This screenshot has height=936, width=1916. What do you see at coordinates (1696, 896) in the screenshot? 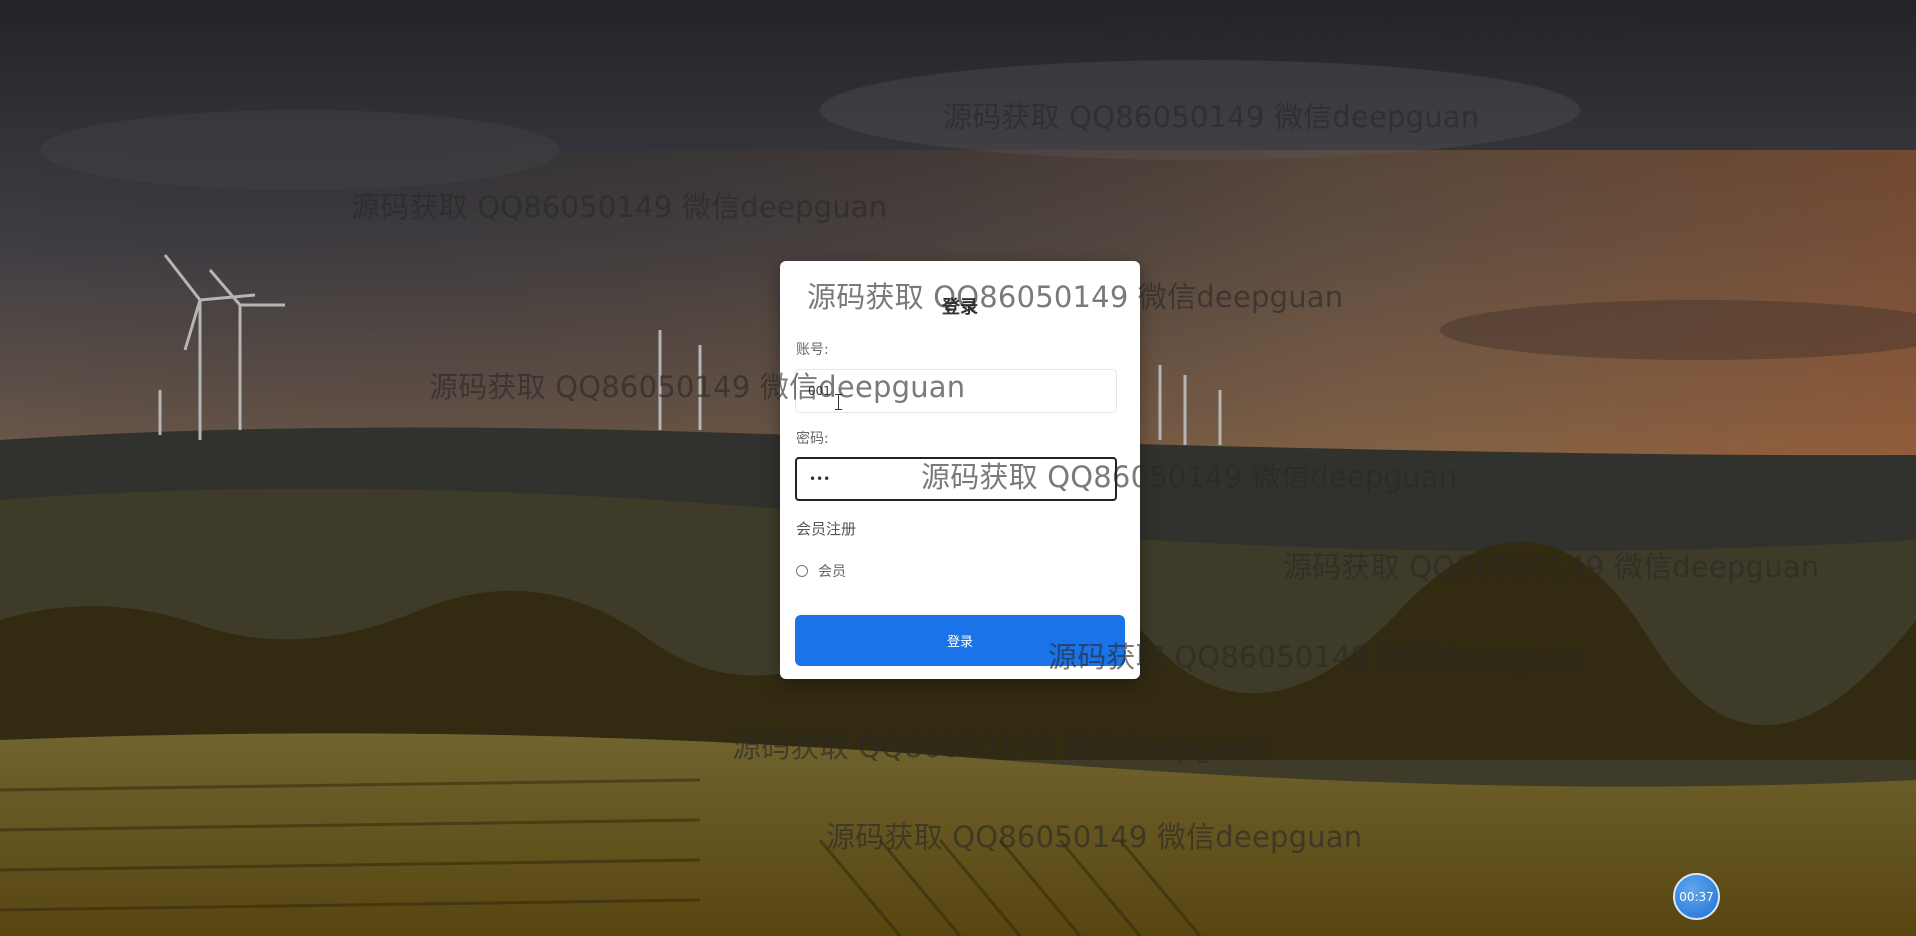
I see `timer-badge: 00:37` at bounding box center [1696, 896].